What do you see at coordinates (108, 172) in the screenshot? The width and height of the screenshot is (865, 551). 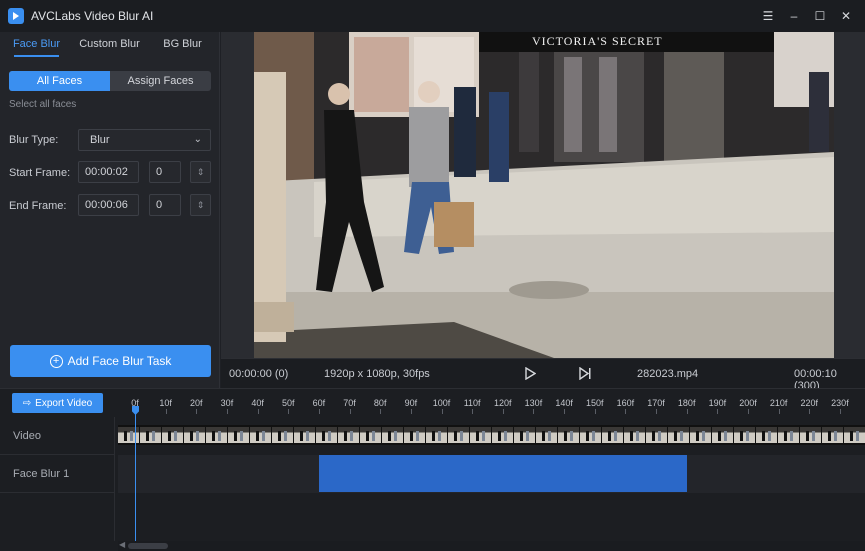 I see `start-time-input: 00:00:02` at bounding box center [108, 172].